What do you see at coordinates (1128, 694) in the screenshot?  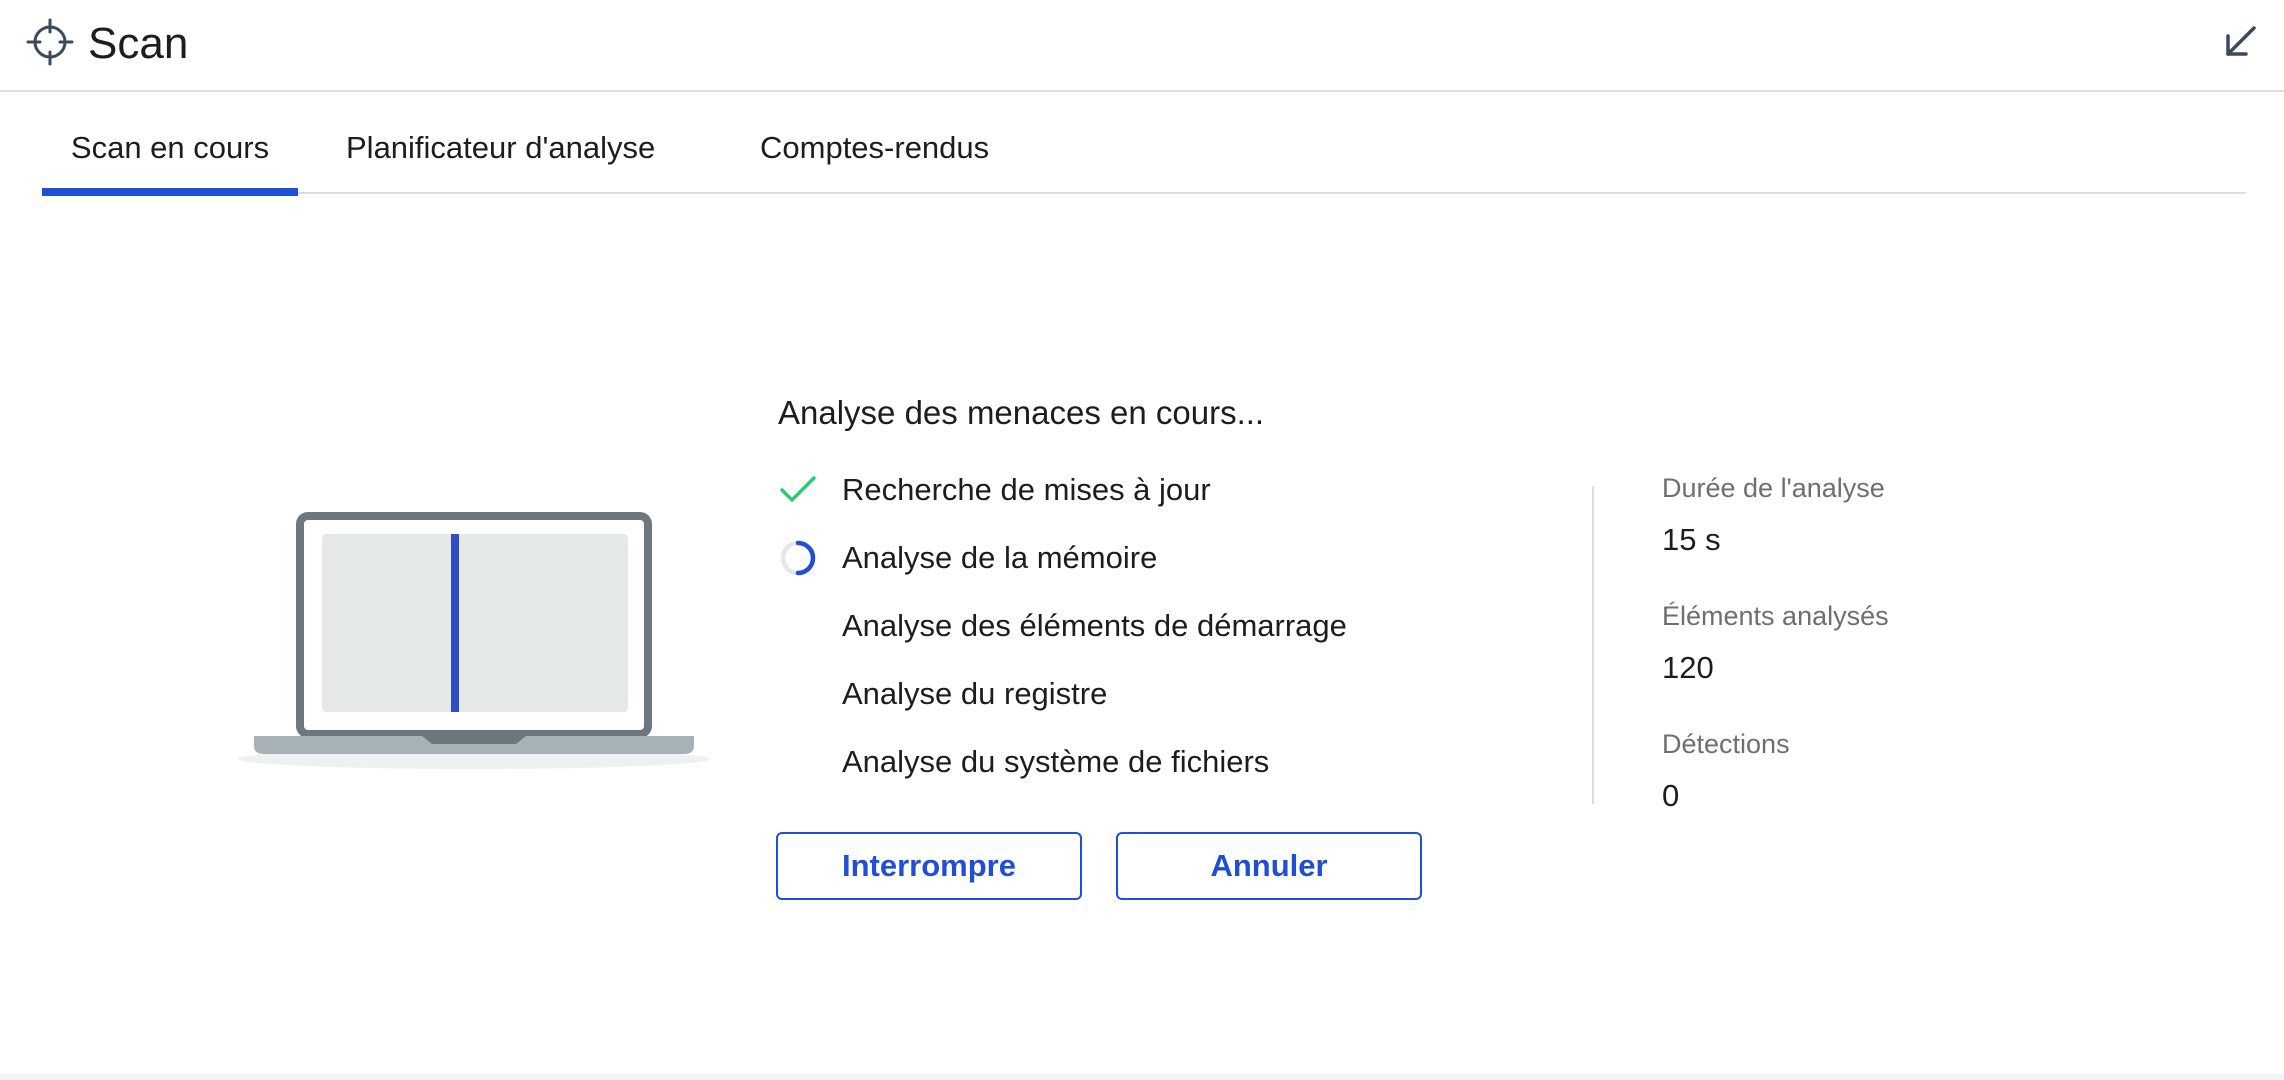 I see `scan-step: Analyse du registre` at bounding box center [1128, 694].